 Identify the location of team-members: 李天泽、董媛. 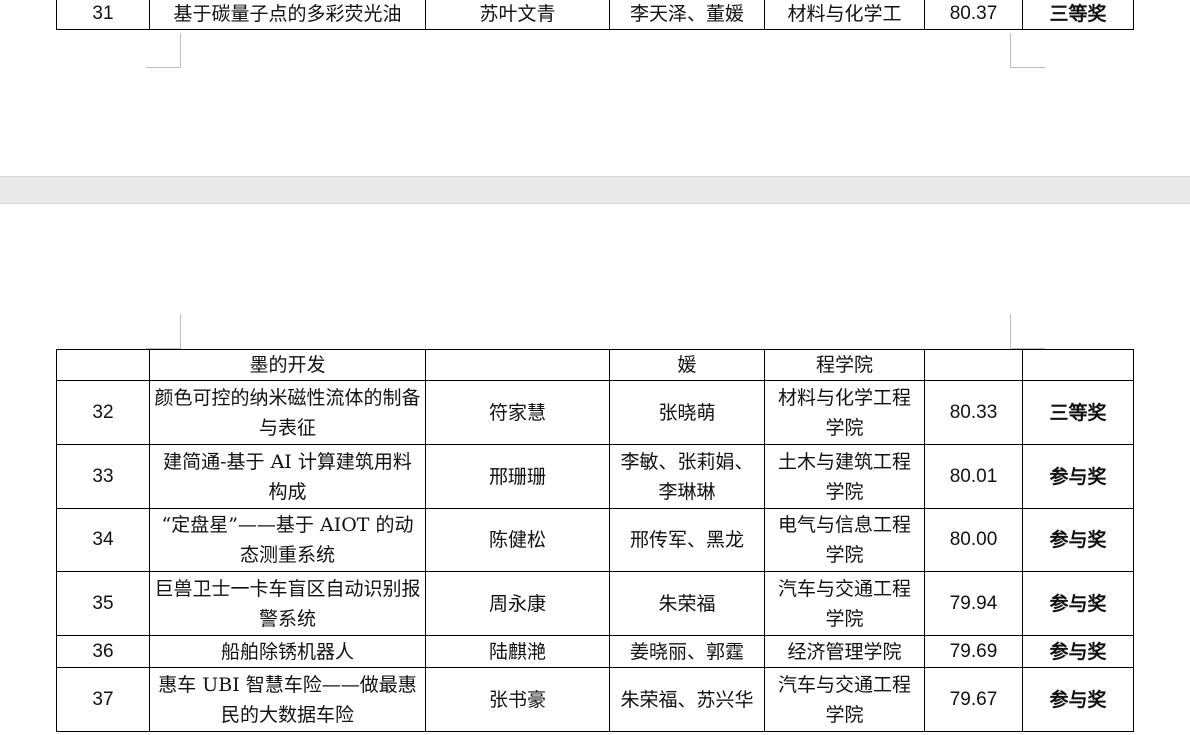
(687, 15).